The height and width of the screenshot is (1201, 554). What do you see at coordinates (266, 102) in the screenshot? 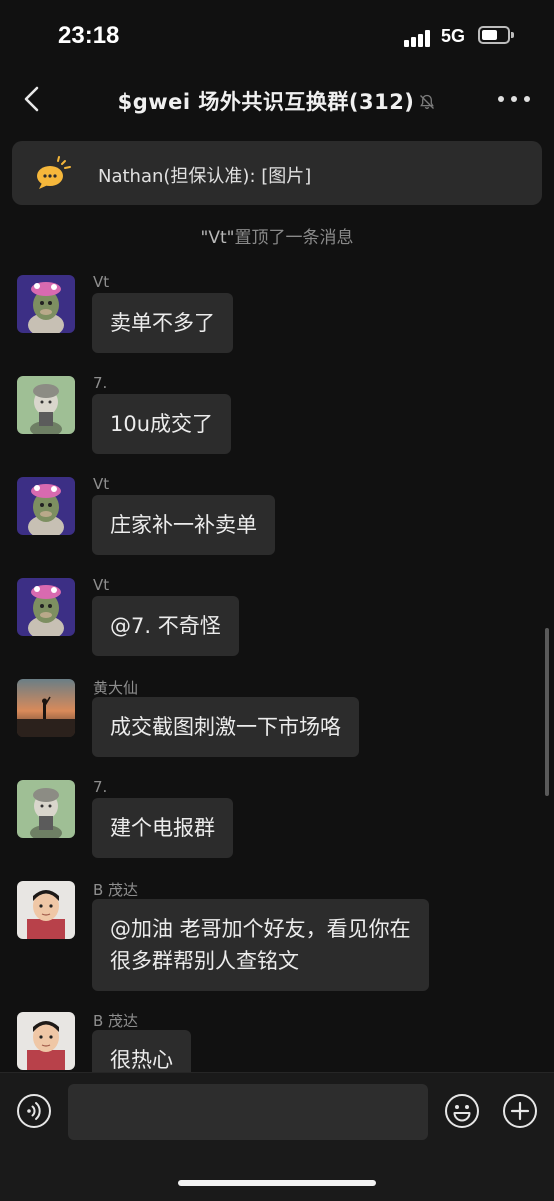
I see `chat-title: $gwei 场外共识互换群(312)` at bounding box center [266, 102].